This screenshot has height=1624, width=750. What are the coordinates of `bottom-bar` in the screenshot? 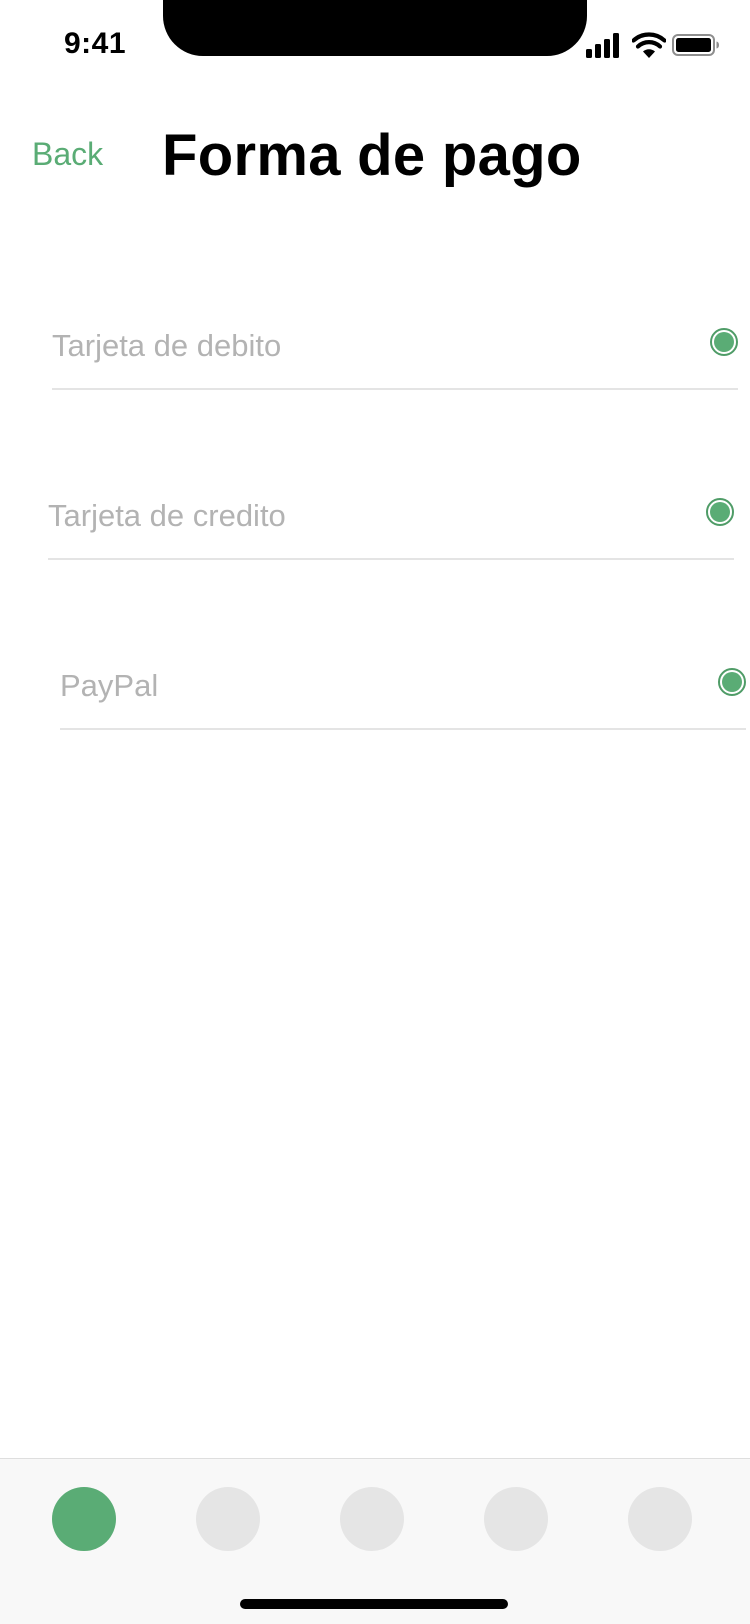 It's located at (375, 1541).